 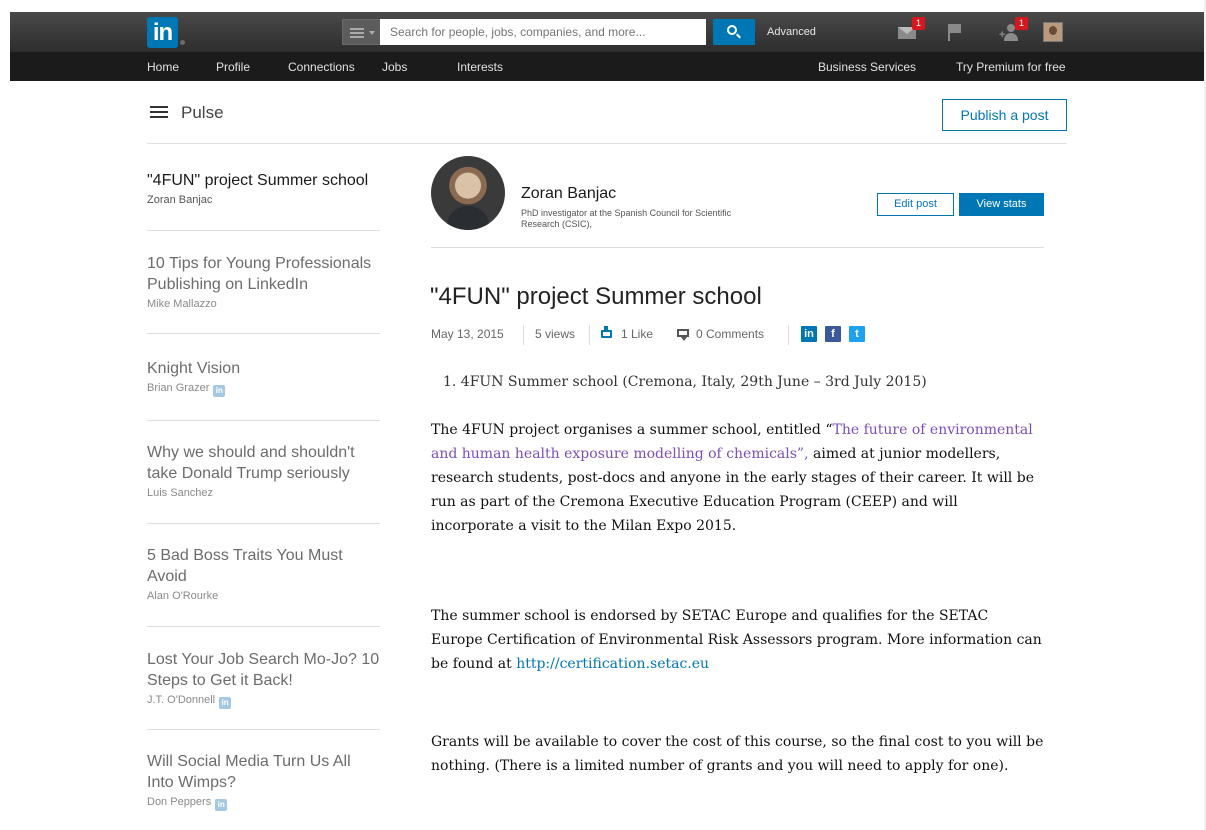 What do you see at coordinates (467, 334) in the screenshot?
I see `article-date: May 13, 2015` at bounding box center [467, 334].